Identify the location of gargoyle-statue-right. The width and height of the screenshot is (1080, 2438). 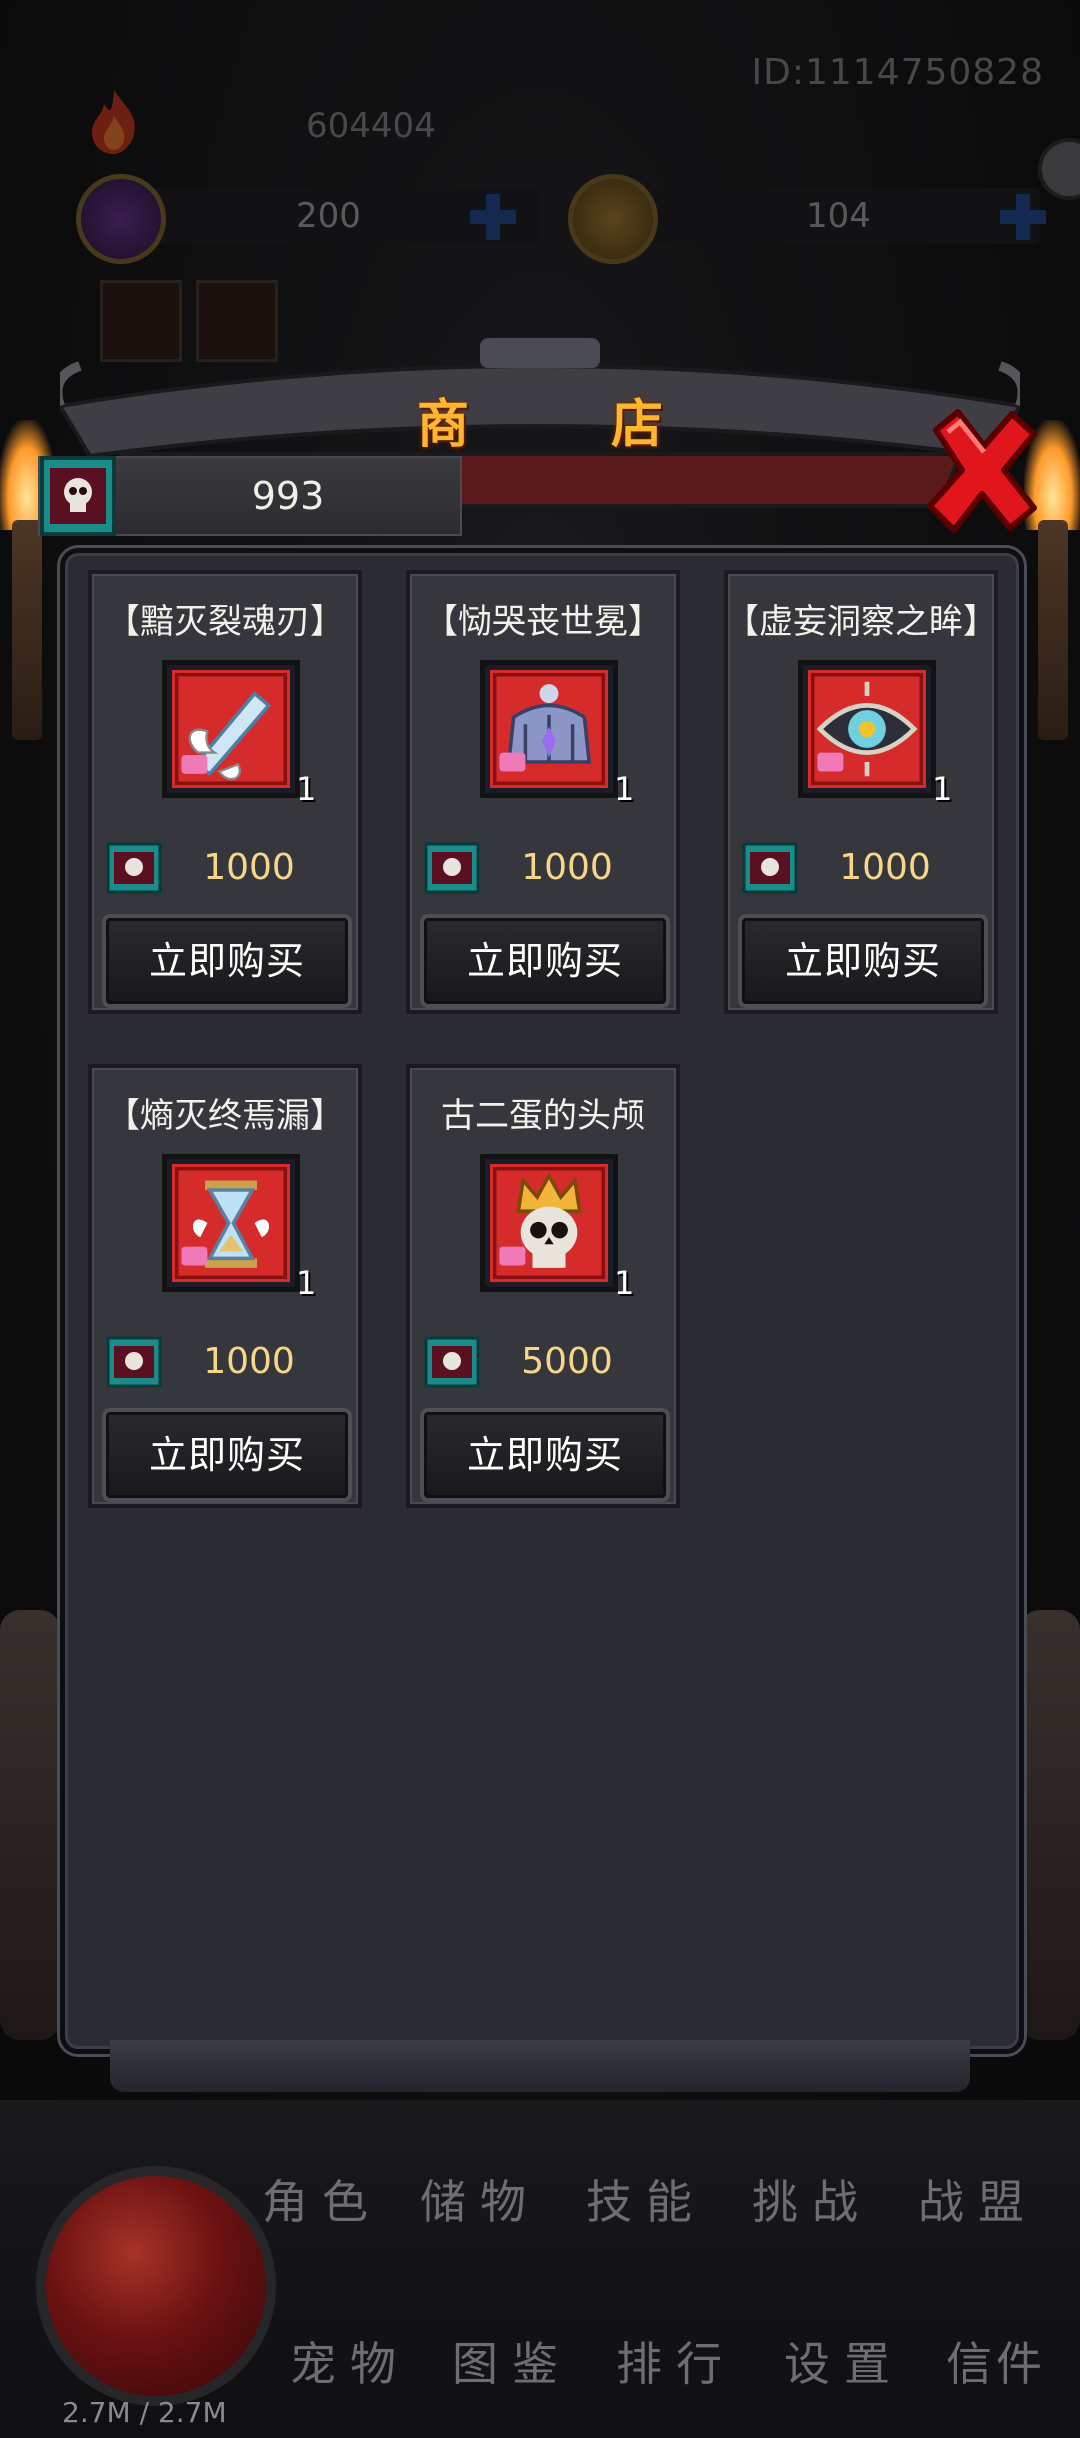
(1050, 1825).